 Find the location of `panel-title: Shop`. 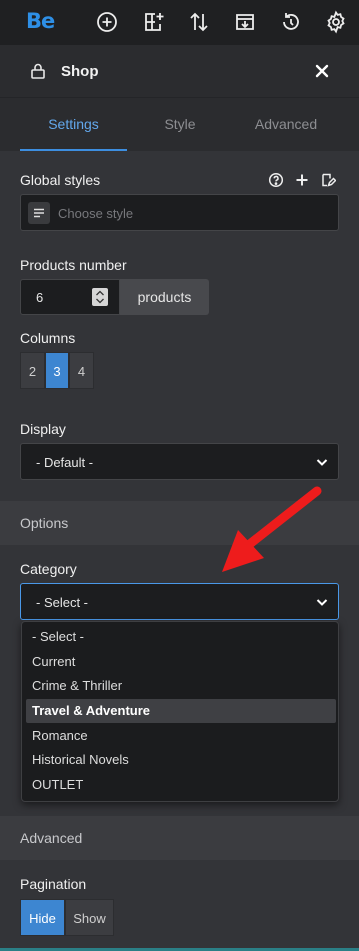

panel-title: Shop is located at coordinates (80, 71).